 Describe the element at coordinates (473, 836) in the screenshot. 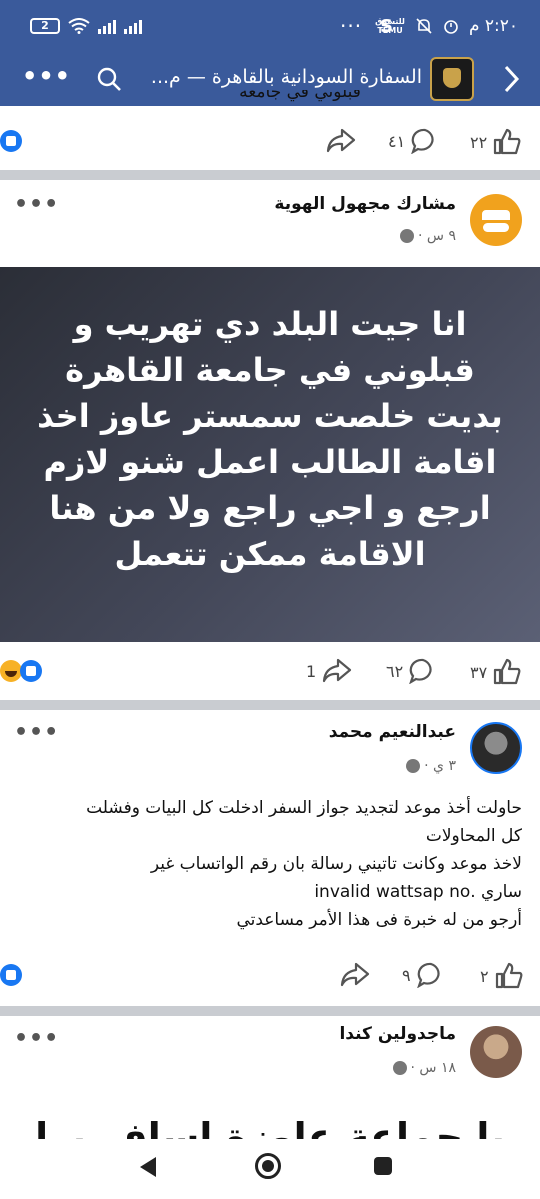

I see `post-2-line: كل المحاولات` at that location.